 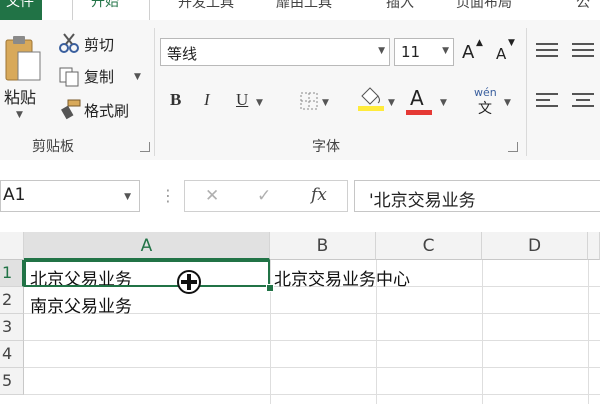 I want to click on align-middle-icon, so click(x=583, y=52).